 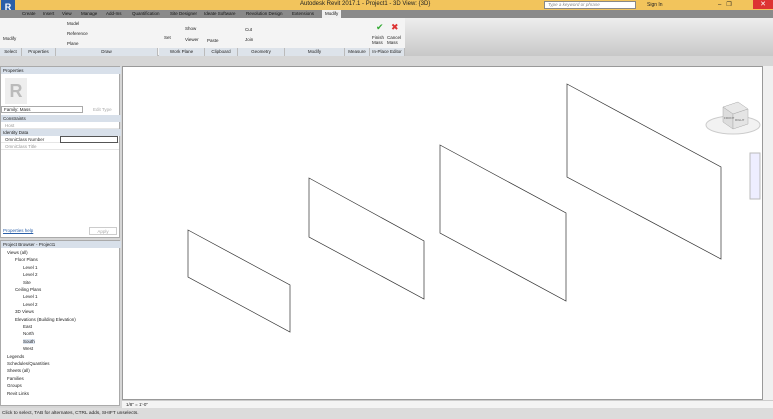 What do you see at coordinates (190, 28) in the screenshot?
I see `show-work-plane-button: Show` at bounding box center [190, 28].